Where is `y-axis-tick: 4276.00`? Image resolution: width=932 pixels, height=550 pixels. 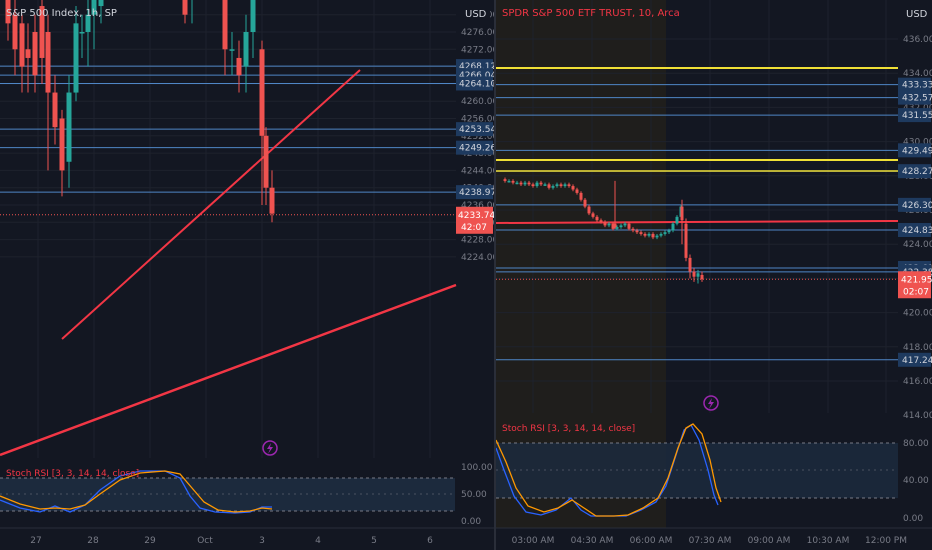
y-axis-tick: 4276.00 is located at coordinates (477, 33).